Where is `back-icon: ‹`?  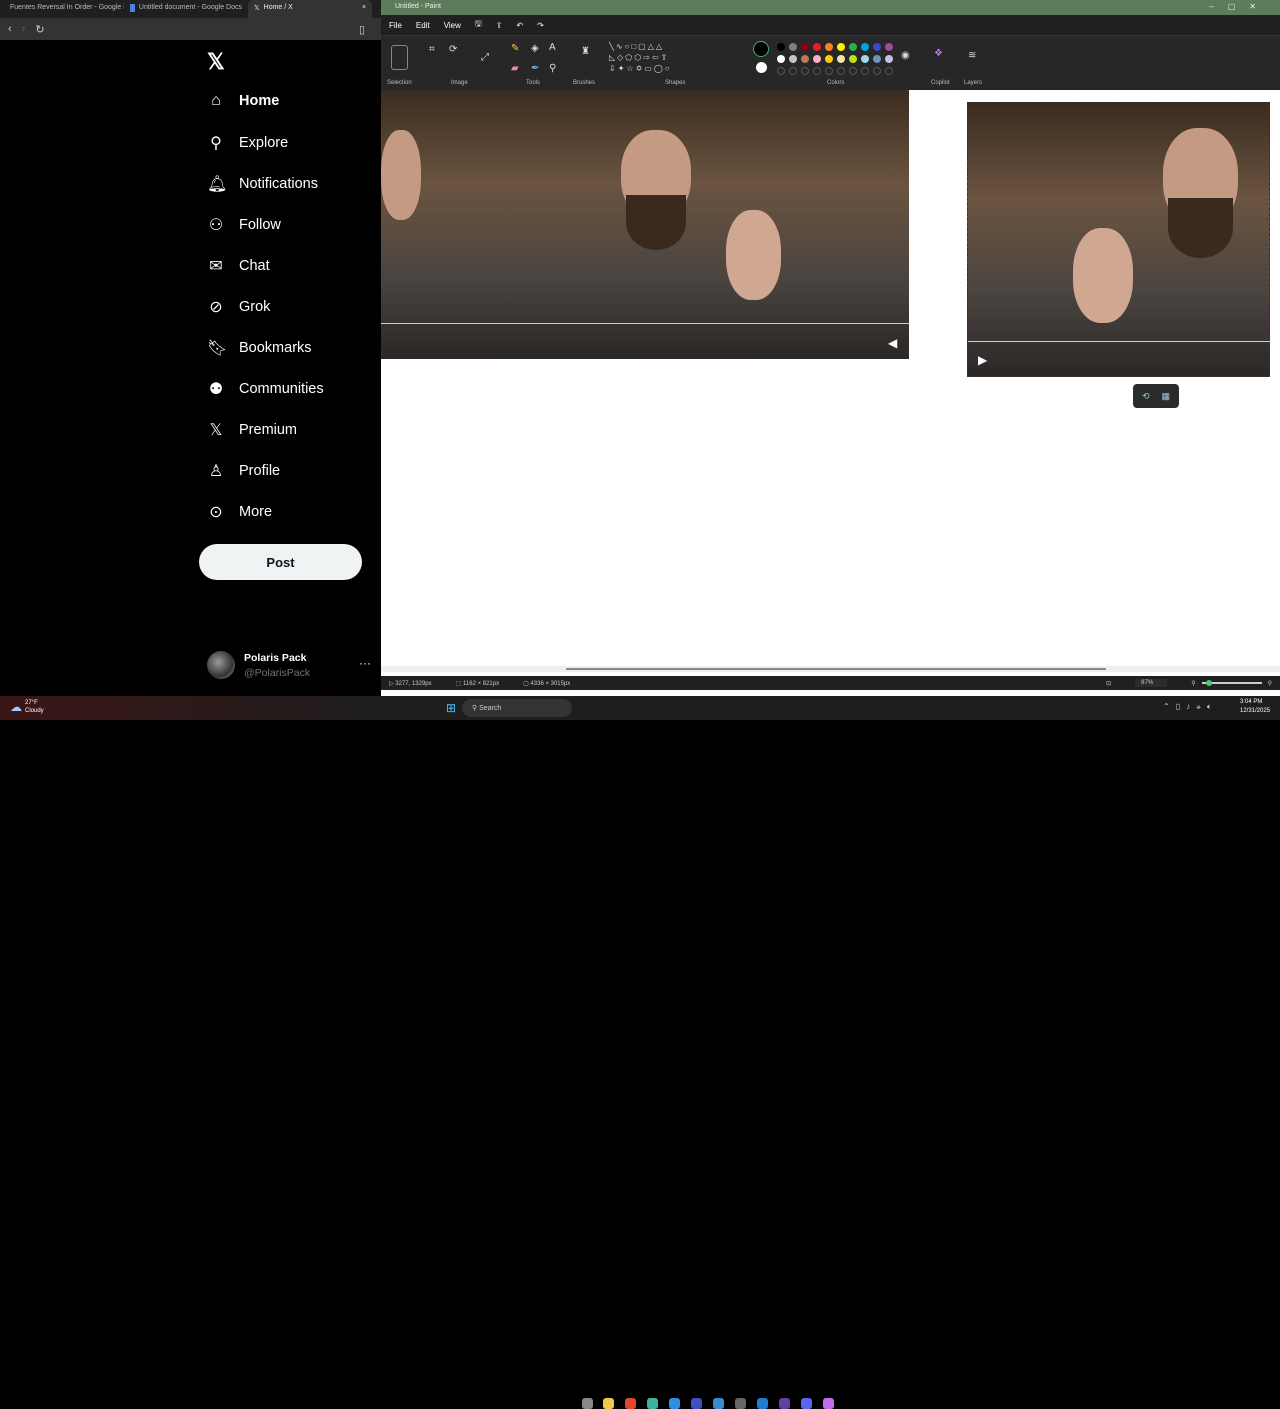
back-icon: ‹ is located at coordinates (10, 29).